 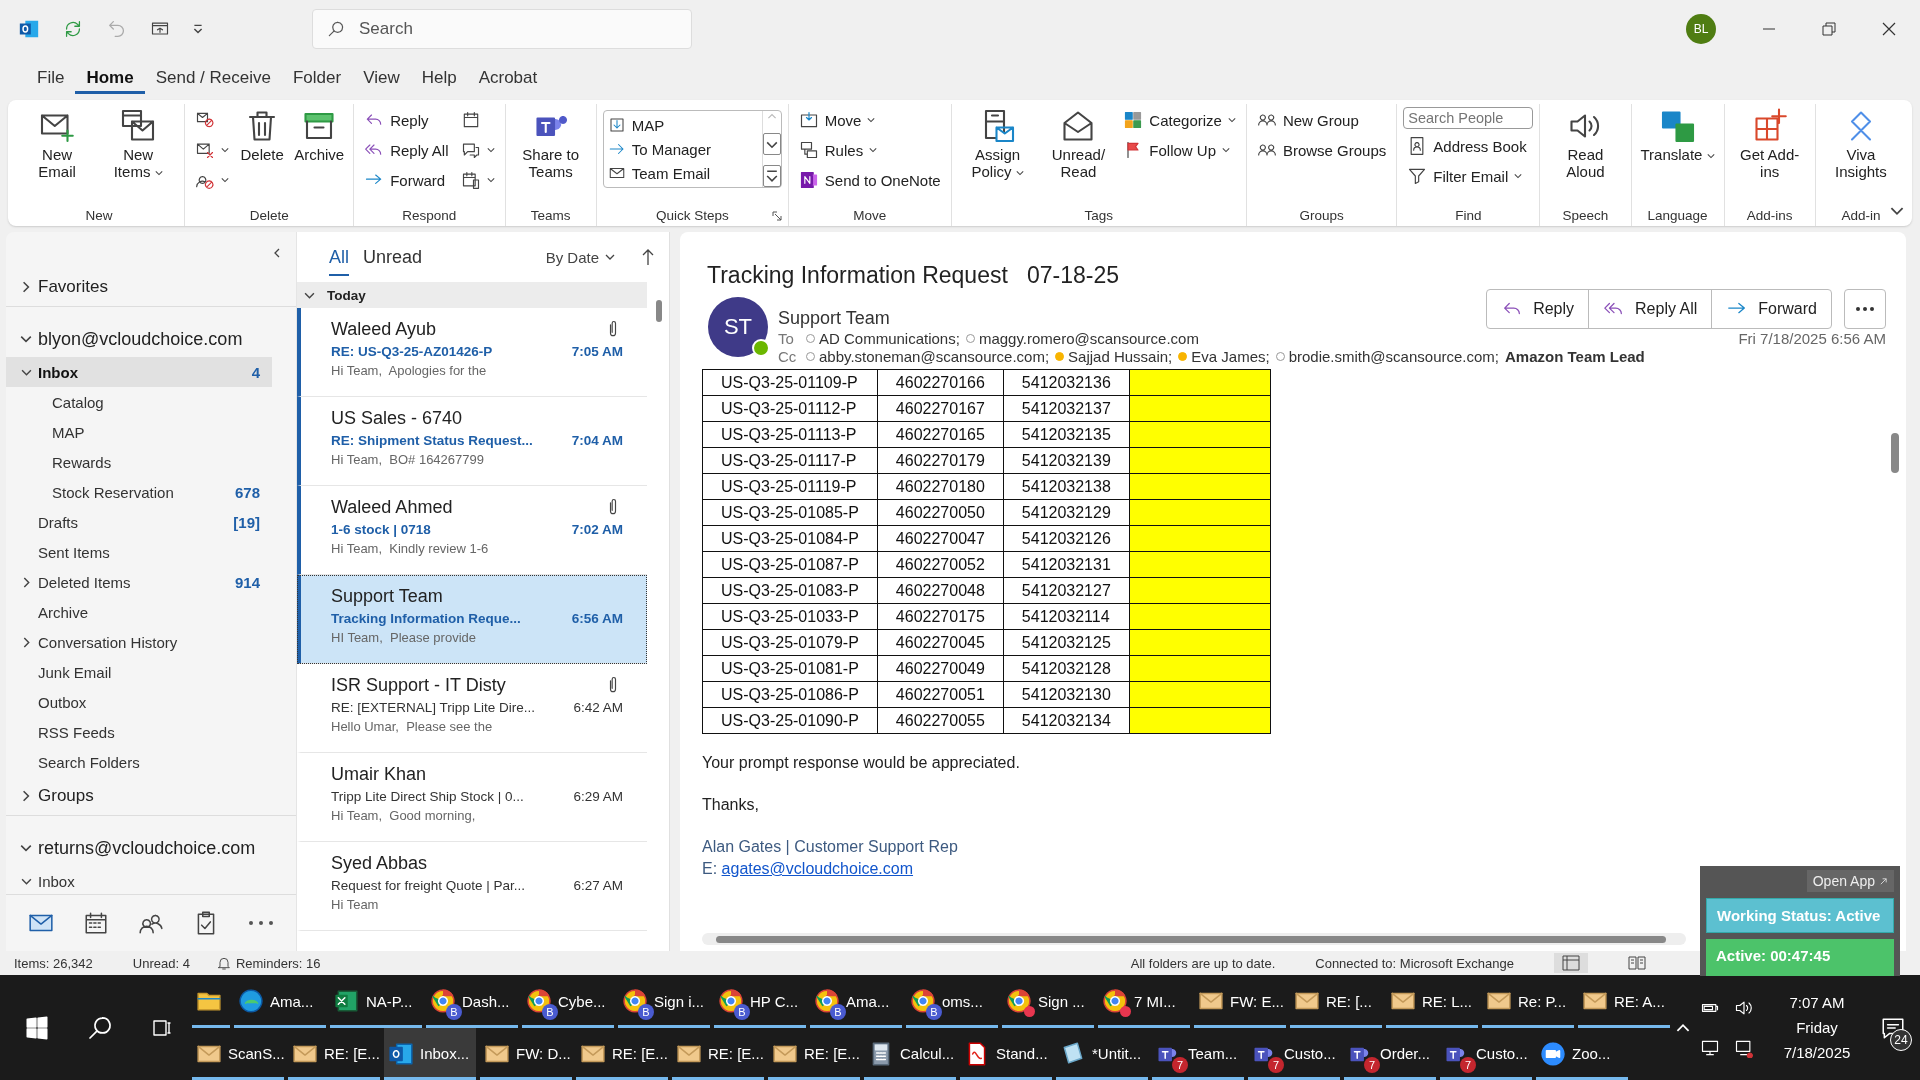 What do you see at coordinates (138, 144) in the screenshot?
I see `ribbon-button: New Items` at bounding box center [138, 144].